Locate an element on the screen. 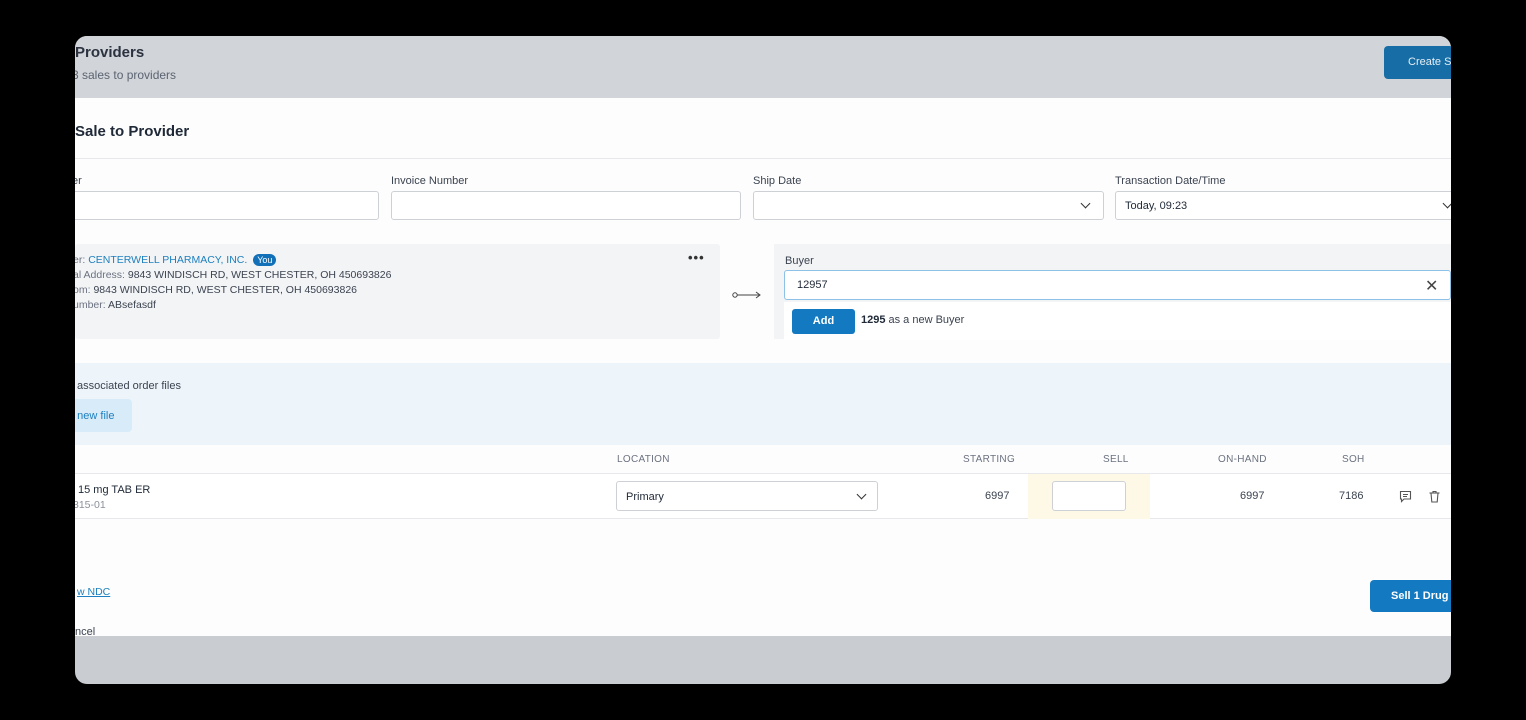 The height and width of the screenshot is (720, 1526). trash-icon is located at coordinates (1434, 496).